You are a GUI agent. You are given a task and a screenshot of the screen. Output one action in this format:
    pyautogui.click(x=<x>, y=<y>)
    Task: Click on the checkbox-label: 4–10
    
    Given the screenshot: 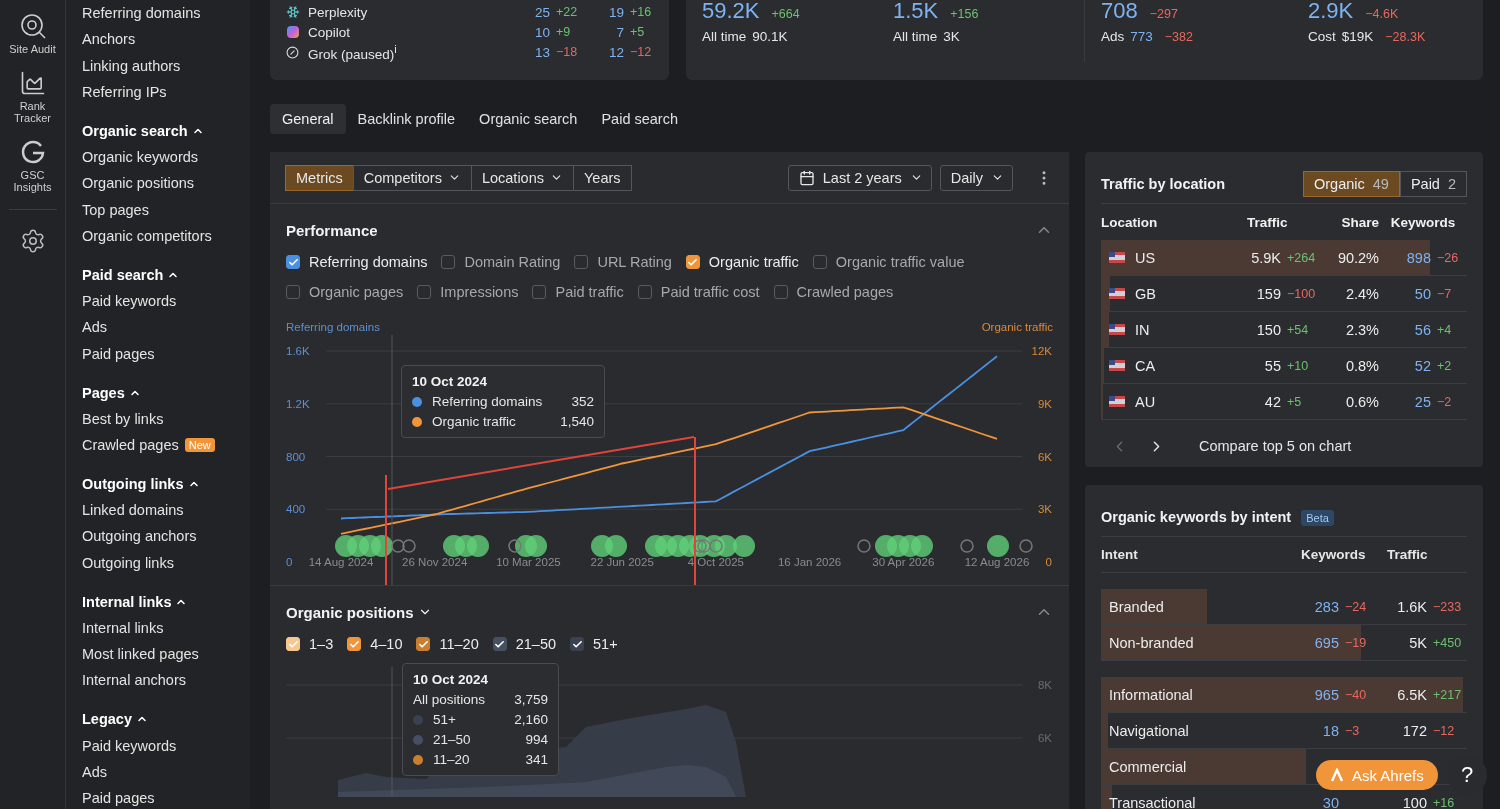 What is the action you would take?
    pyautogui.click(x=386, y=644)
    